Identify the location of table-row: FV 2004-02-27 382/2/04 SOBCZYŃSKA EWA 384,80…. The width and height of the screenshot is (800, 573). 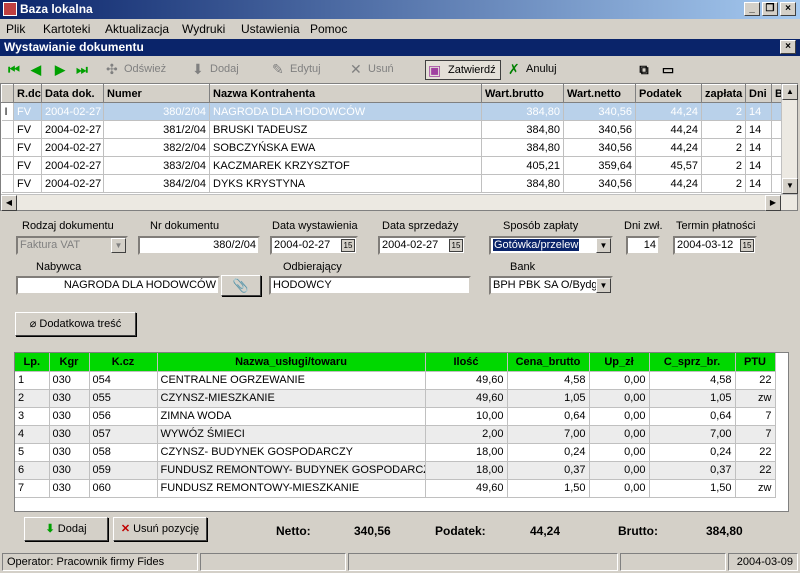
(392, 147).